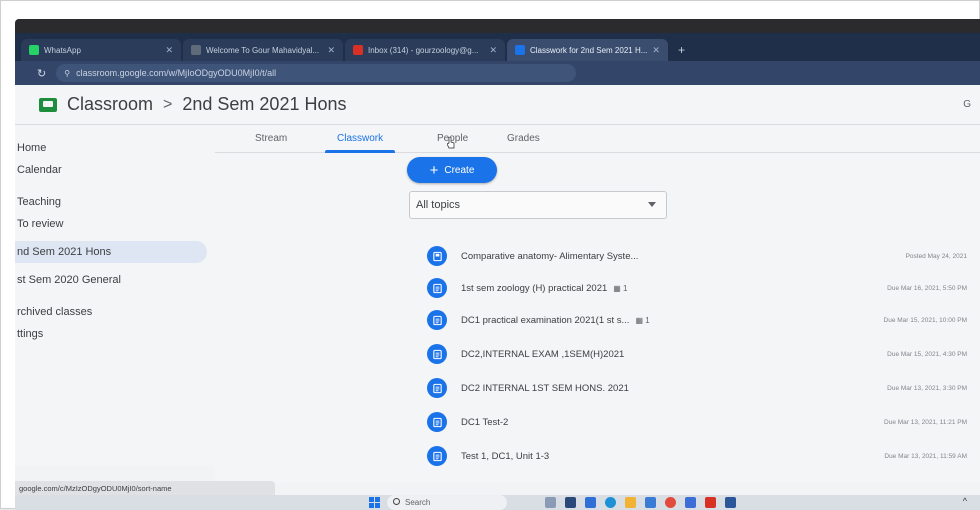 This screenshot has width=980, height=510. I want to click on edge-icon, so click(610, 502).